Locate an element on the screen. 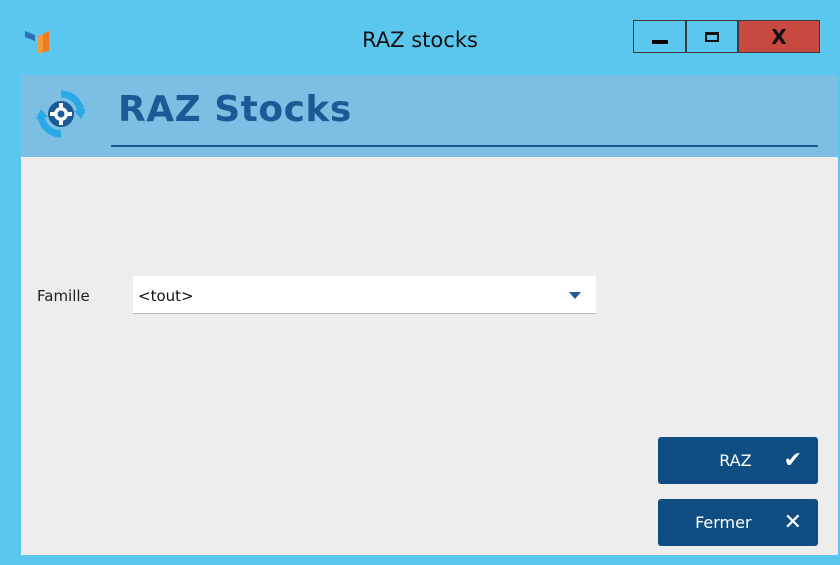 The image size is (840, 565). raz-button-label: RAZ is located at coordinates (735, 460).